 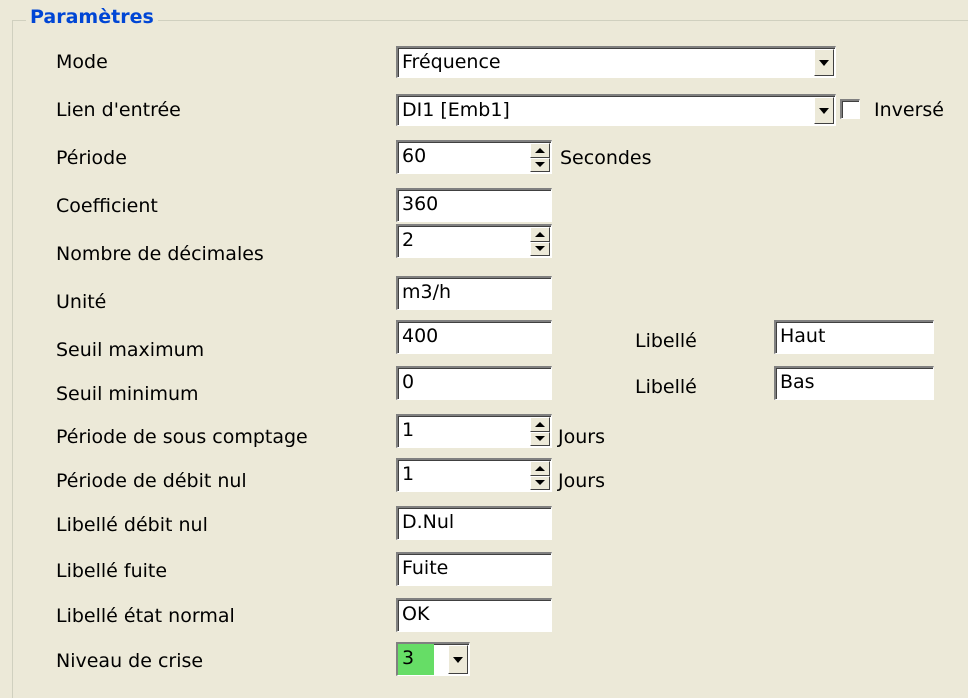 What do you see at coordinates (145, 616) in the screenshot?
I see `normal-label-label: Libellé état normal` at bounding box center [145, 616].